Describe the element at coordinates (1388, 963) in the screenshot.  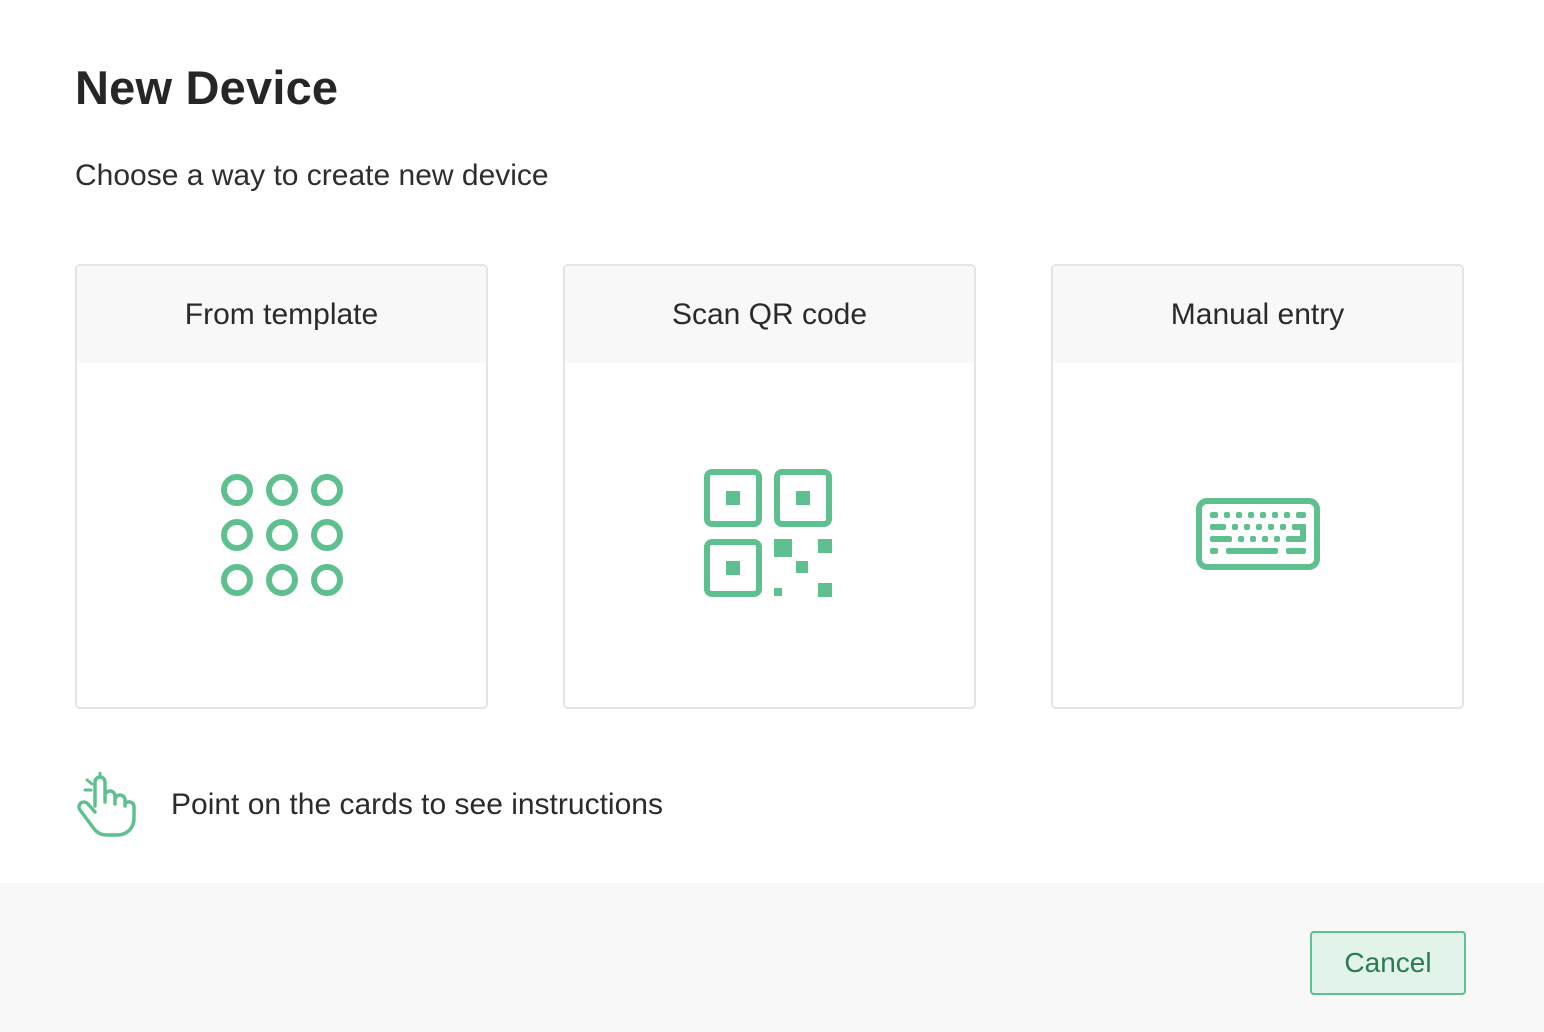
I see `cancel-button: Cancel` at that location.